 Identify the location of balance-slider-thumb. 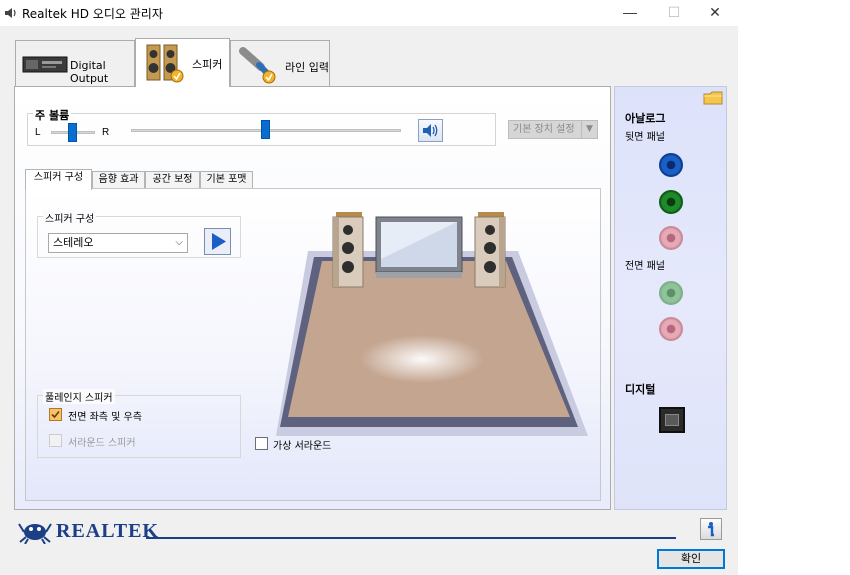
(72, 132).